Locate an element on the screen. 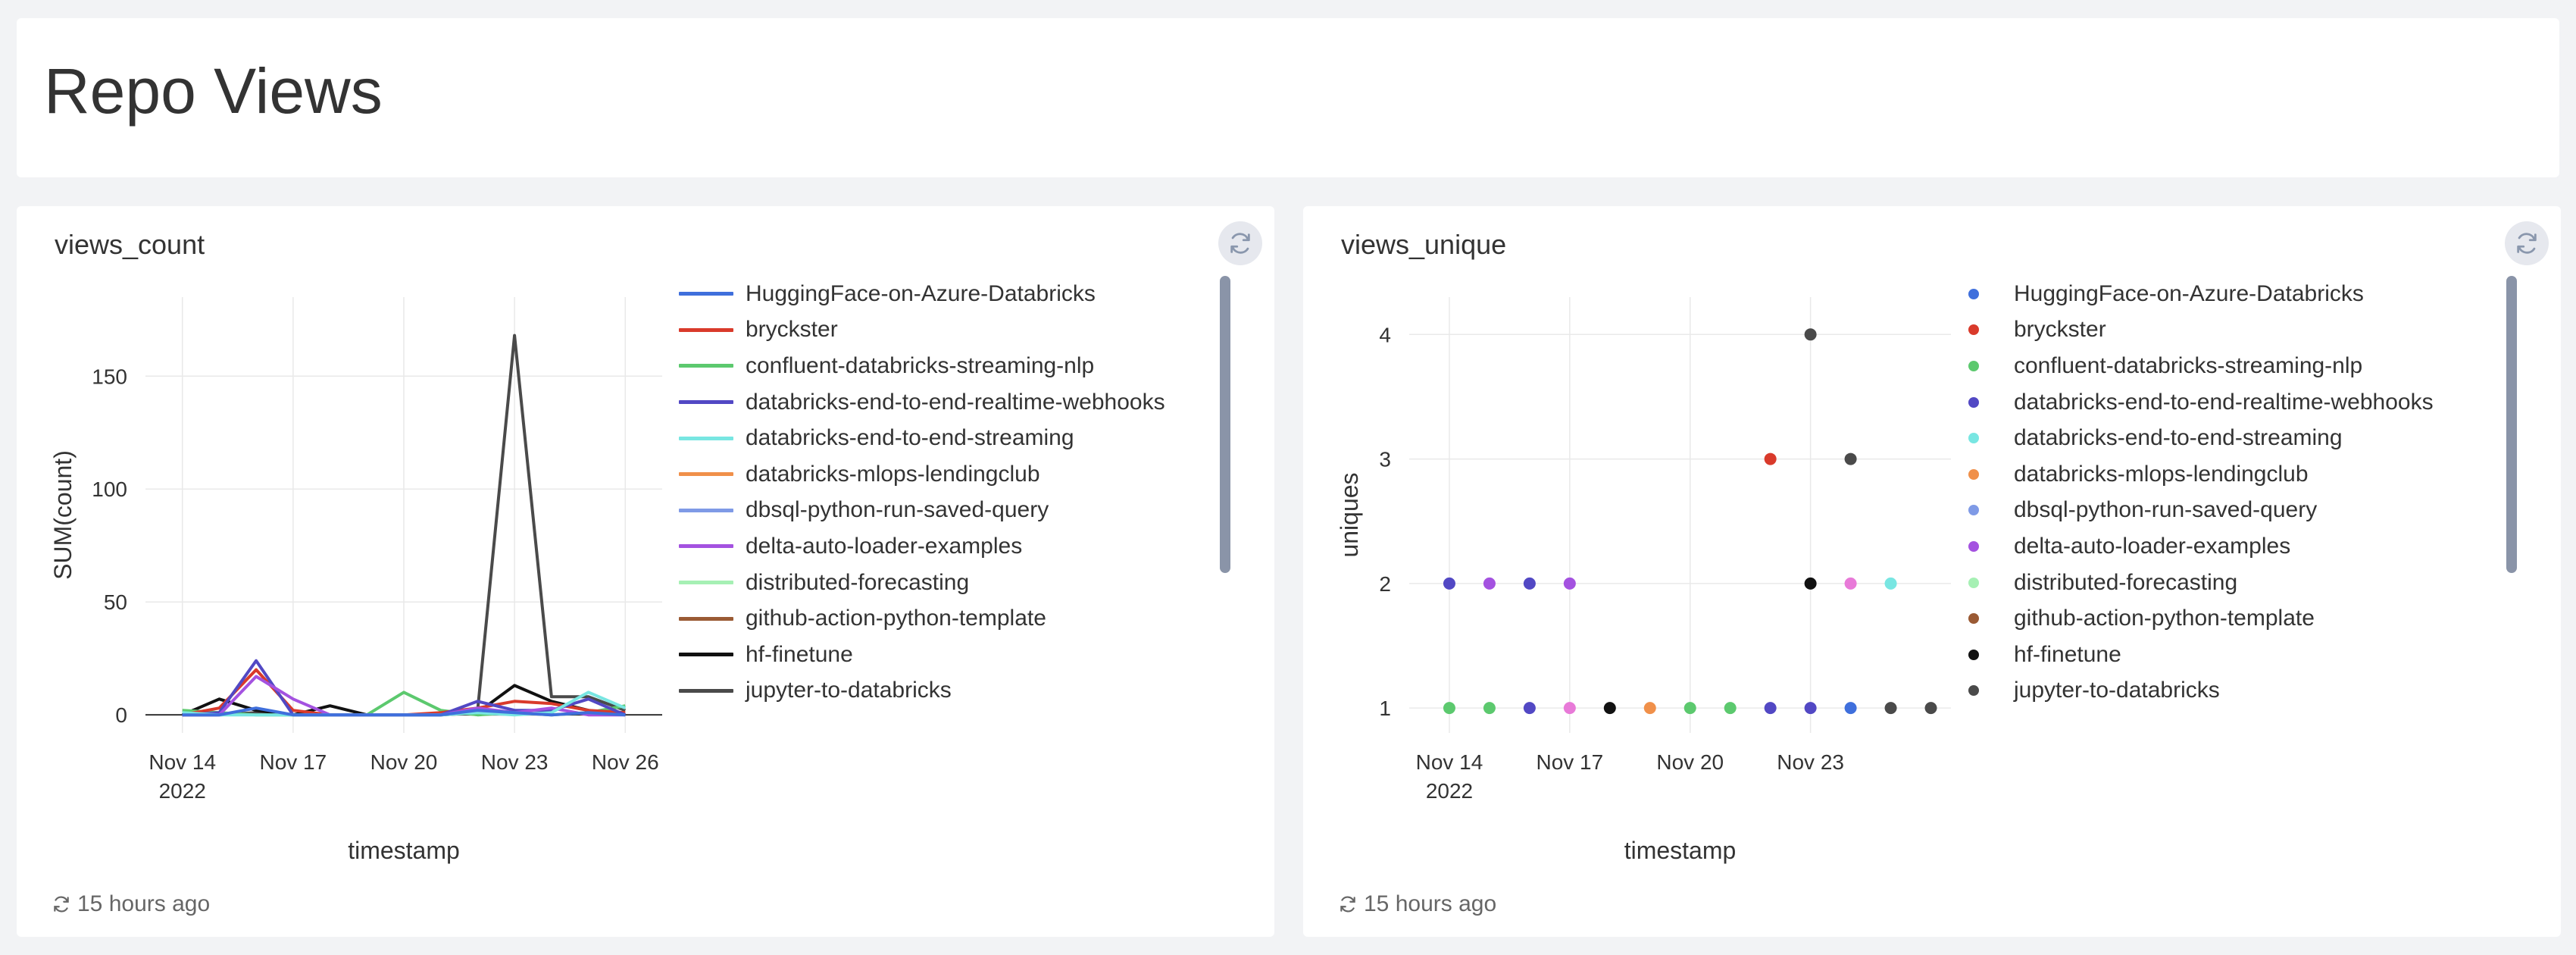 The image size is (2576, 955). legend-label: distributed-forecasting is located at coordinates (858, 582).